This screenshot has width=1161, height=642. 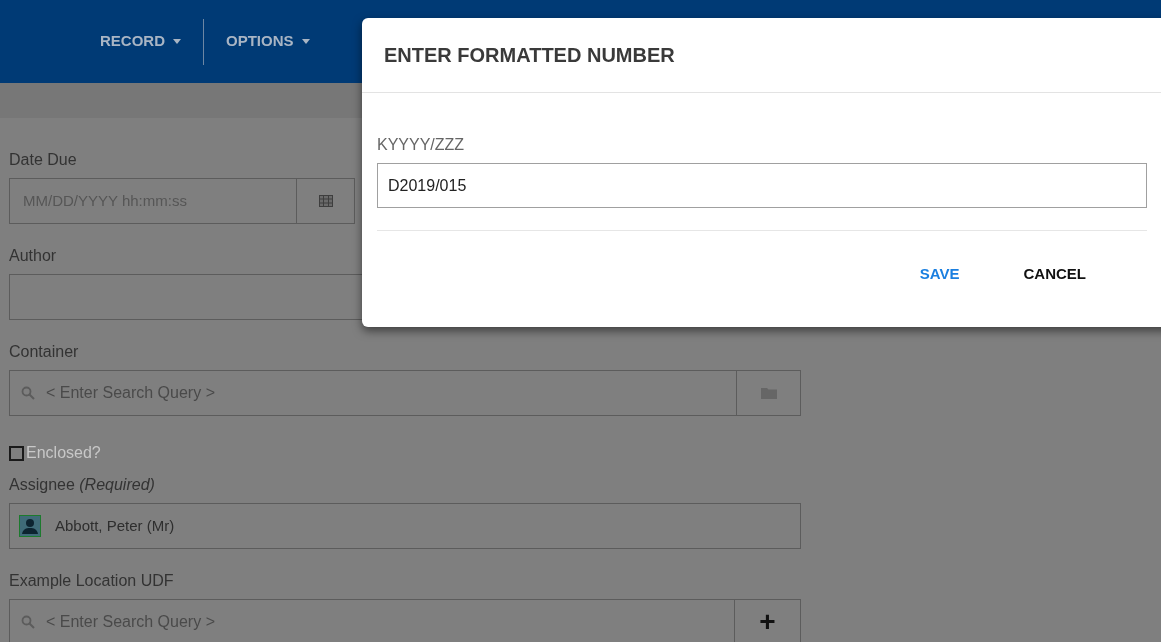 I want to click on field-label: Author, so click(x=33, y=256).